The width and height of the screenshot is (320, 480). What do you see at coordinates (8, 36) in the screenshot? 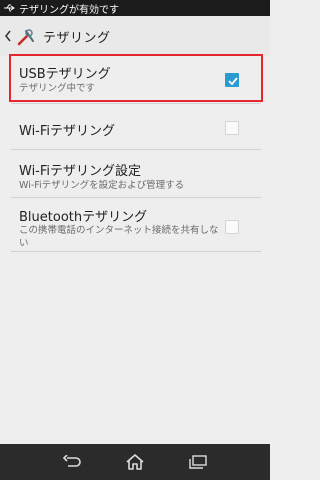
I see `chevron-left-icon` at bounding box center [8, 36].